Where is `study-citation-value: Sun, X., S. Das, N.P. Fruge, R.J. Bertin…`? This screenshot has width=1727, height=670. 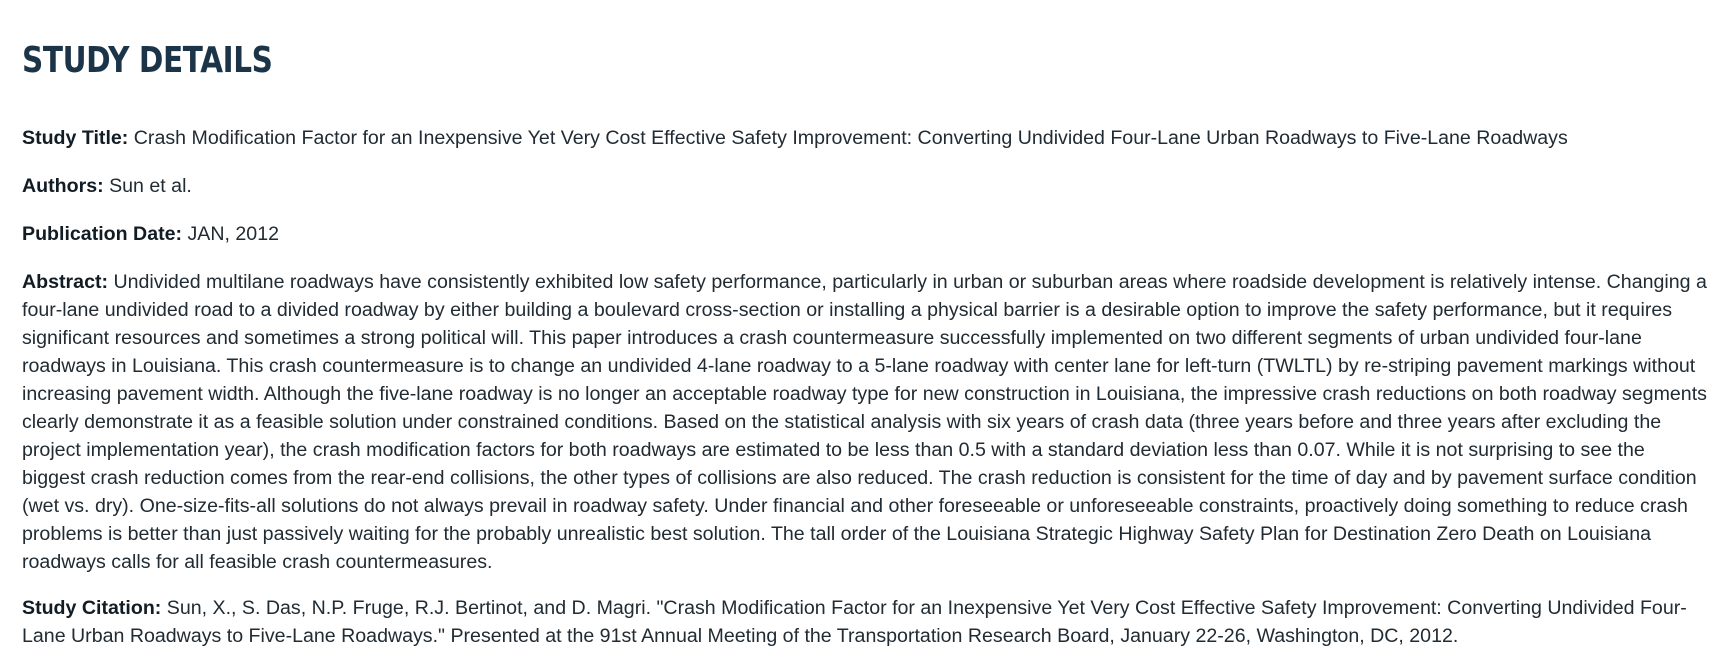 study-citation-value: Sun, X., S. Das, N.P. Fruge, R.J. Bertin… is located at coordinates (854, 622).